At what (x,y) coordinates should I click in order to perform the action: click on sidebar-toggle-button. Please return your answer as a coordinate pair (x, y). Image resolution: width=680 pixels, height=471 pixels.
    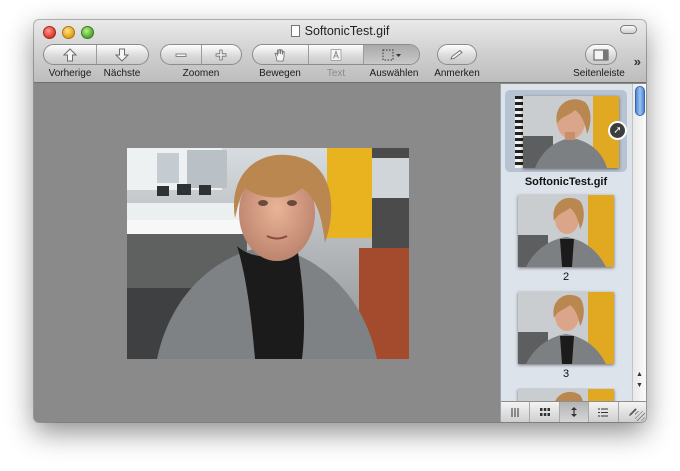
    Looking at the image, I should click on (601, 54).